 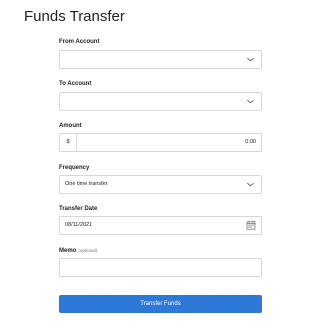 I want to click on transfer-date-input: 08/11/2021, so click(x=160, y=225).